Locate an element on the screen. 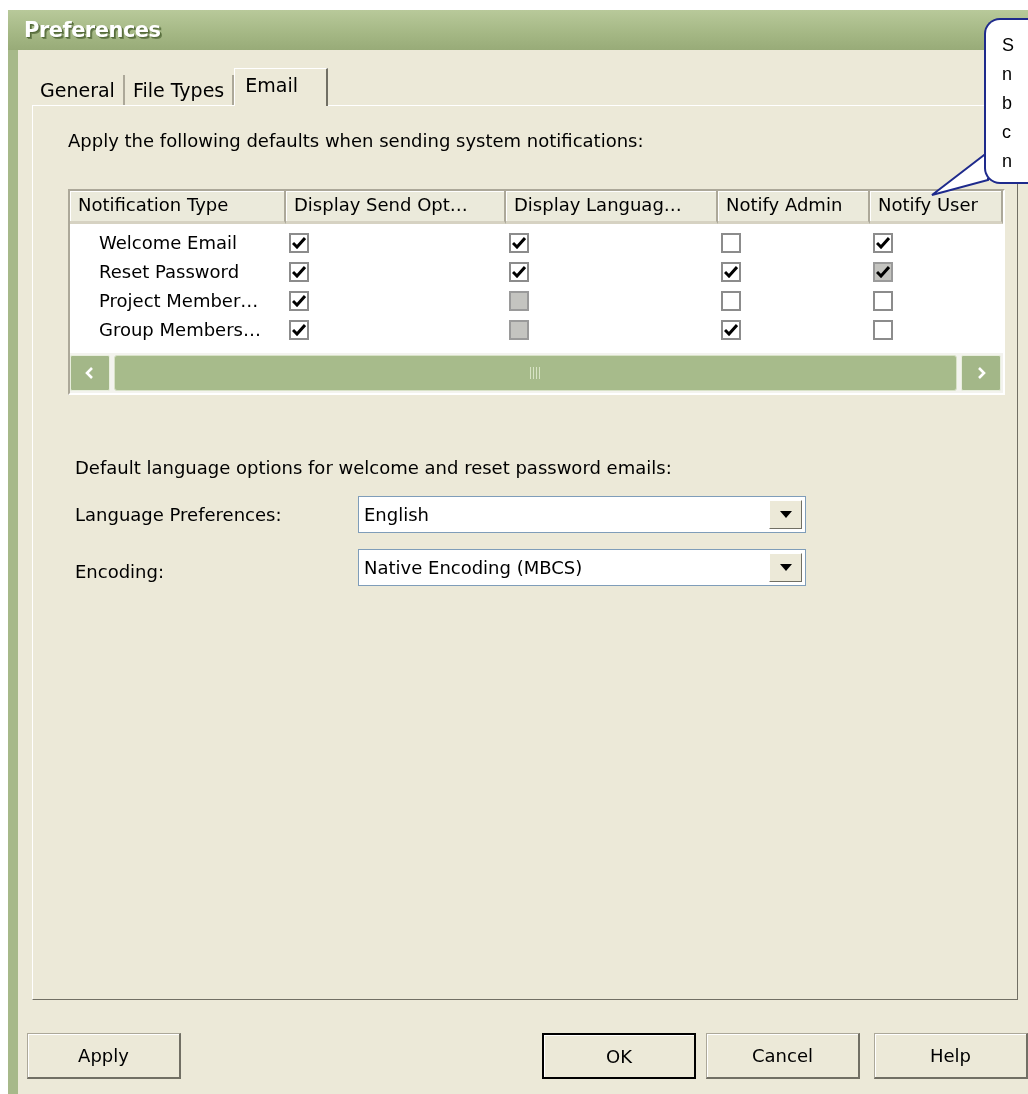 Image resolution: width=1028 pixels, height=1094 pixels. button: Help is located at coordinates (951, 1056).